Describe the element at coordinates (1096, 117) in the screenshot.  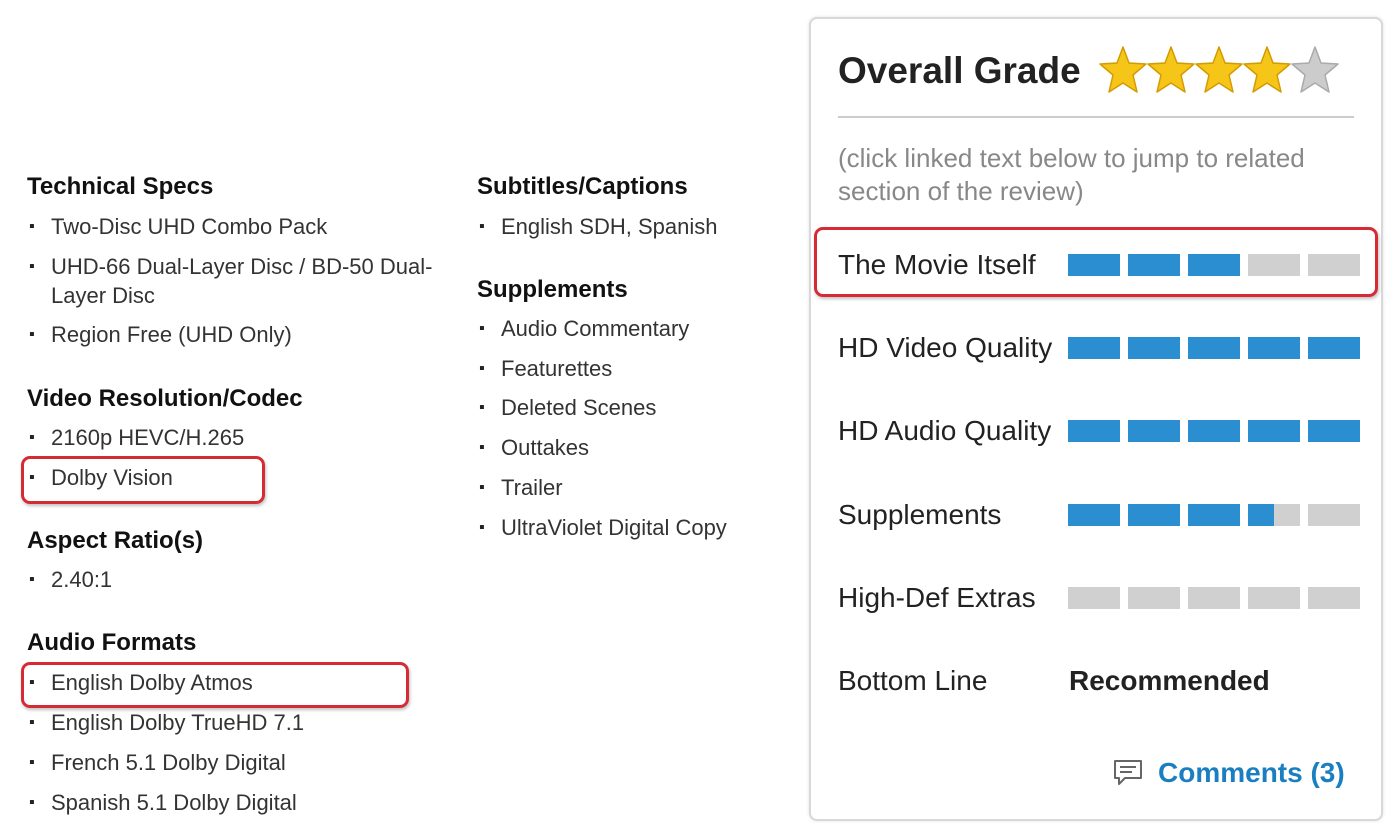
I see `divider` at that location.